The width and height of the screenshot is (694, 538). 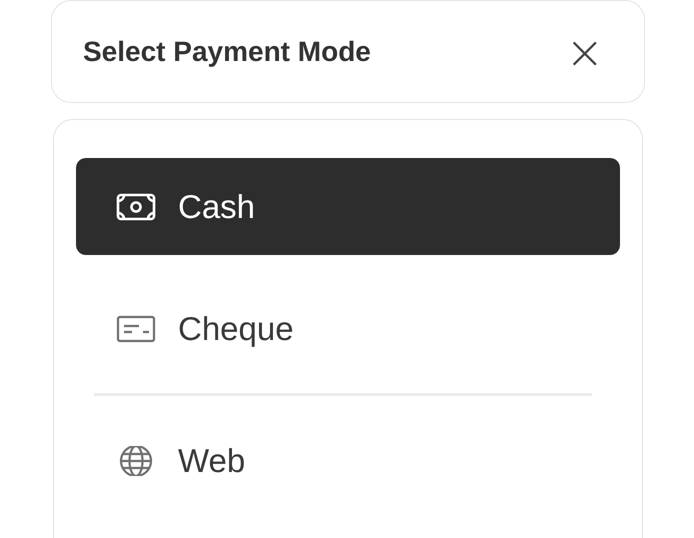 I want to click on dialog-title: Select Payment Mode, so click(x=227, y=52).